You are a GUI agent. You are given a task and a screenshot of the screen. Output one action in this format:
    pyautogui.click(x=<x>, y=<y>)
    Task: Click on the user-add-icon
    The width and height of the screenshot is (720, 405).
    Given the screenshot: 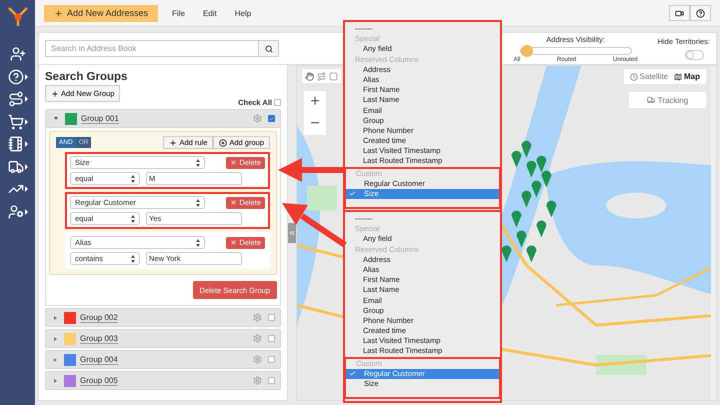 What is the action you would take?
    pyautogui.click(x=18, y=54)
    